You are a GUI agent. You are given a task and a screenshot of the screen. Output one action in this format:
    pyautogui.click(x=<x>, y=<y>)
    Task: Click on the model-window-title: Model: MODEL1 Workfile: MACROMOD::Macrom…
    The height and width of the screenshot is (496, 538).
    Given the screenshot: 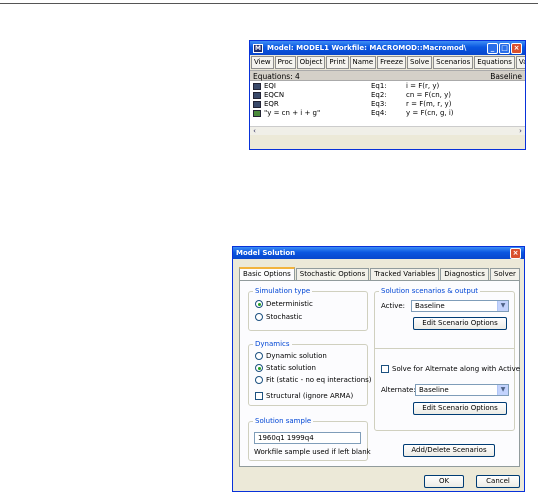 What is the action you would take?
    pyautogui.click(x=367, y=48)
    